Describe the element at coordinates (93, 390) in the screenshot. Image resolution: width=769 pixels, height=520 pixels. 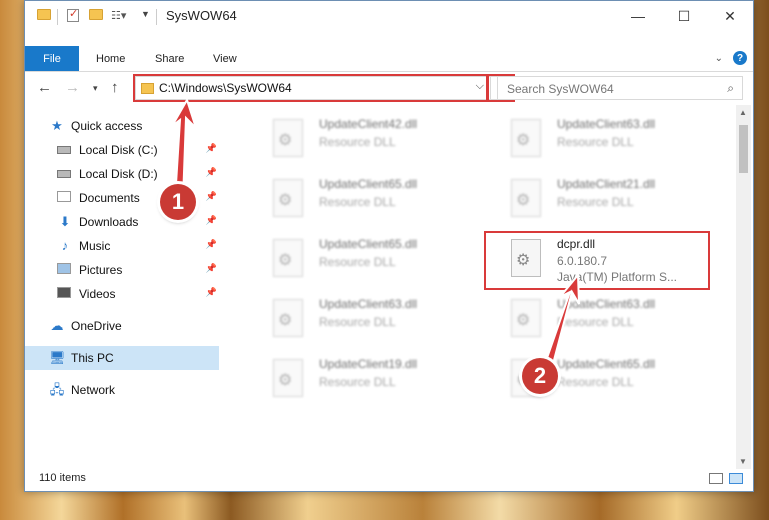
I see `sidebar-item-label: Network` at that location.